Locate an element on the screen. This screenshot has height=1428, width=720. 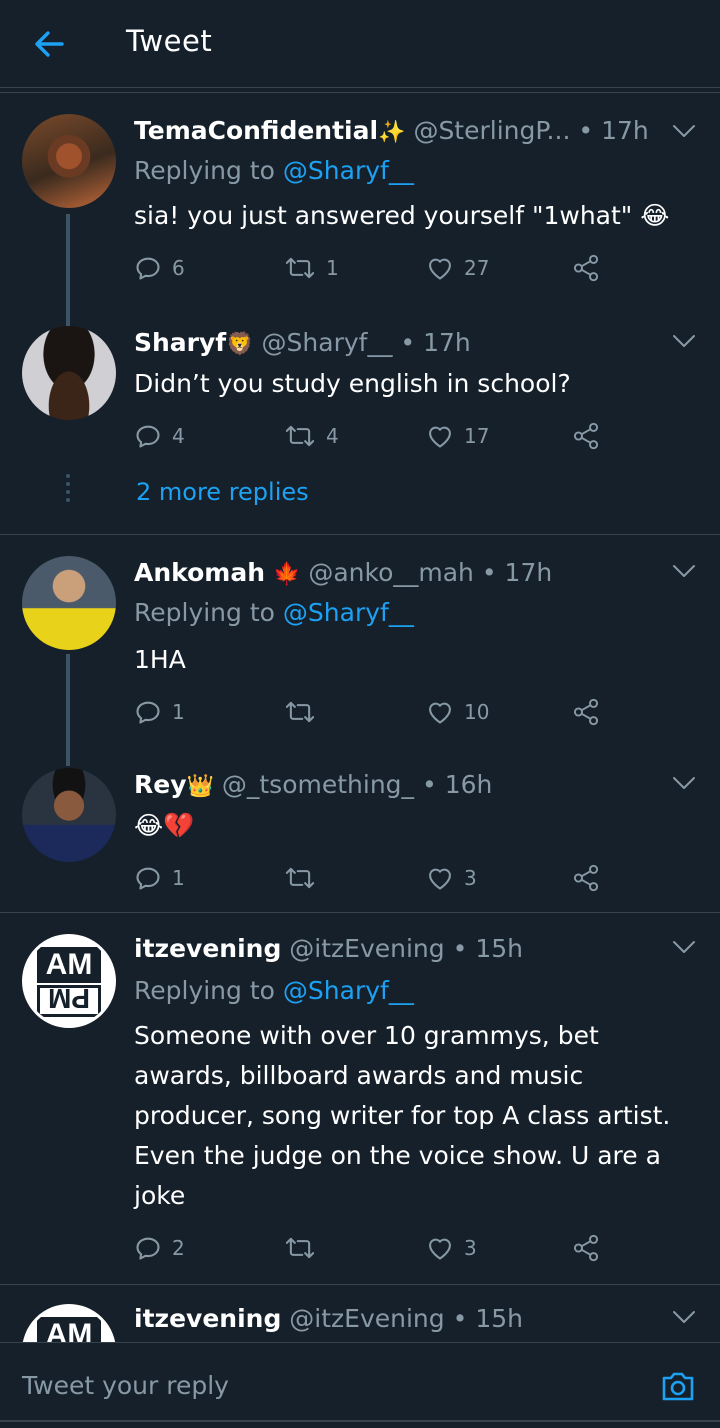
reply-input: Tweet your reply is located at coordinates (125, 1385).